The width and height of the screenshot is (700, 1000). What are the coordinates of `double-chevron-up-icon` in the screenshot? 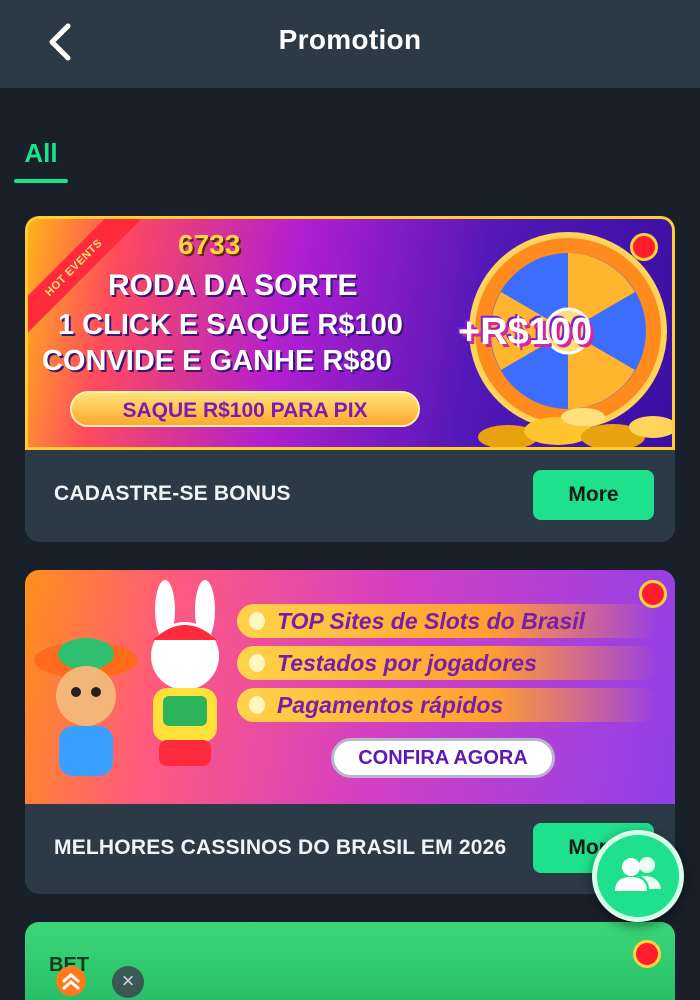 It's located at (71, 981).